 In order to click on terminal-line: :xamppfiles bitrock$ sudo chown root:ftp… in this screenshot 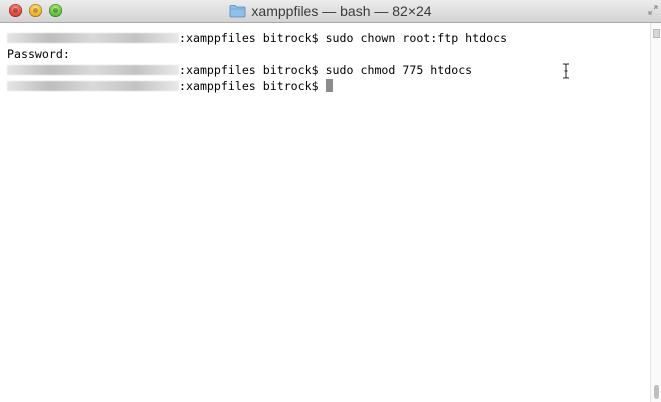, I will do `click(325, 38)`.